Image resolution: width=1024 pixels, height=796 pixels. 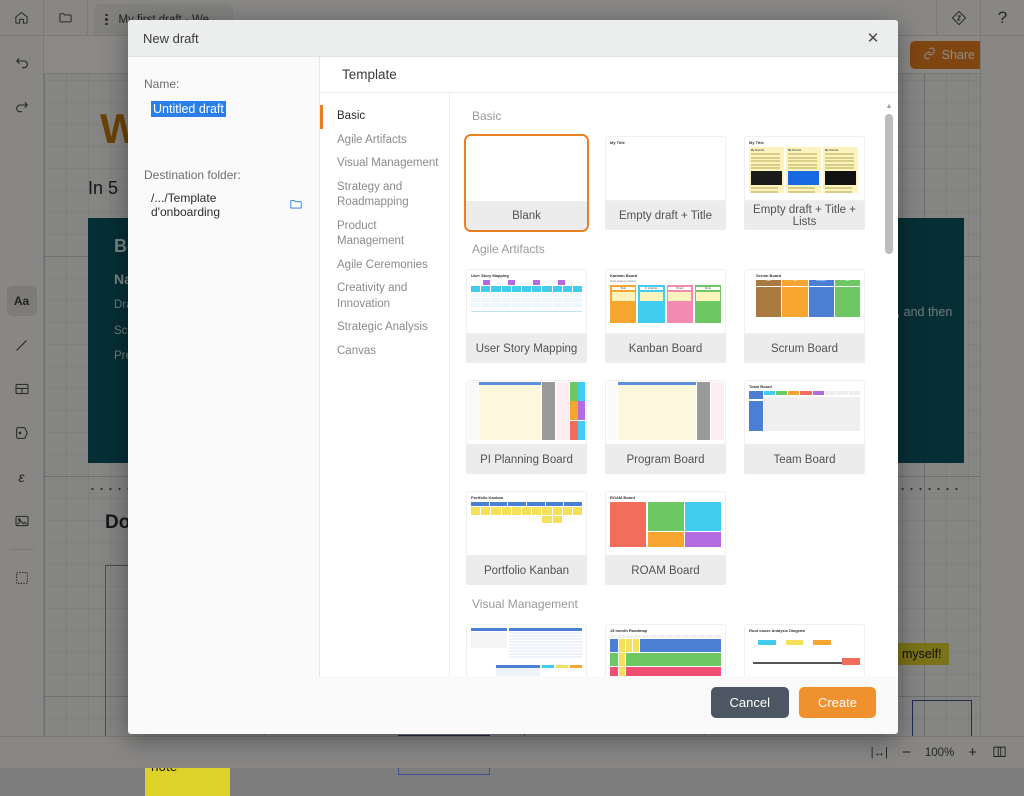 I want to click on dialog-header: New draft ✕, so click(x=513, y=38).